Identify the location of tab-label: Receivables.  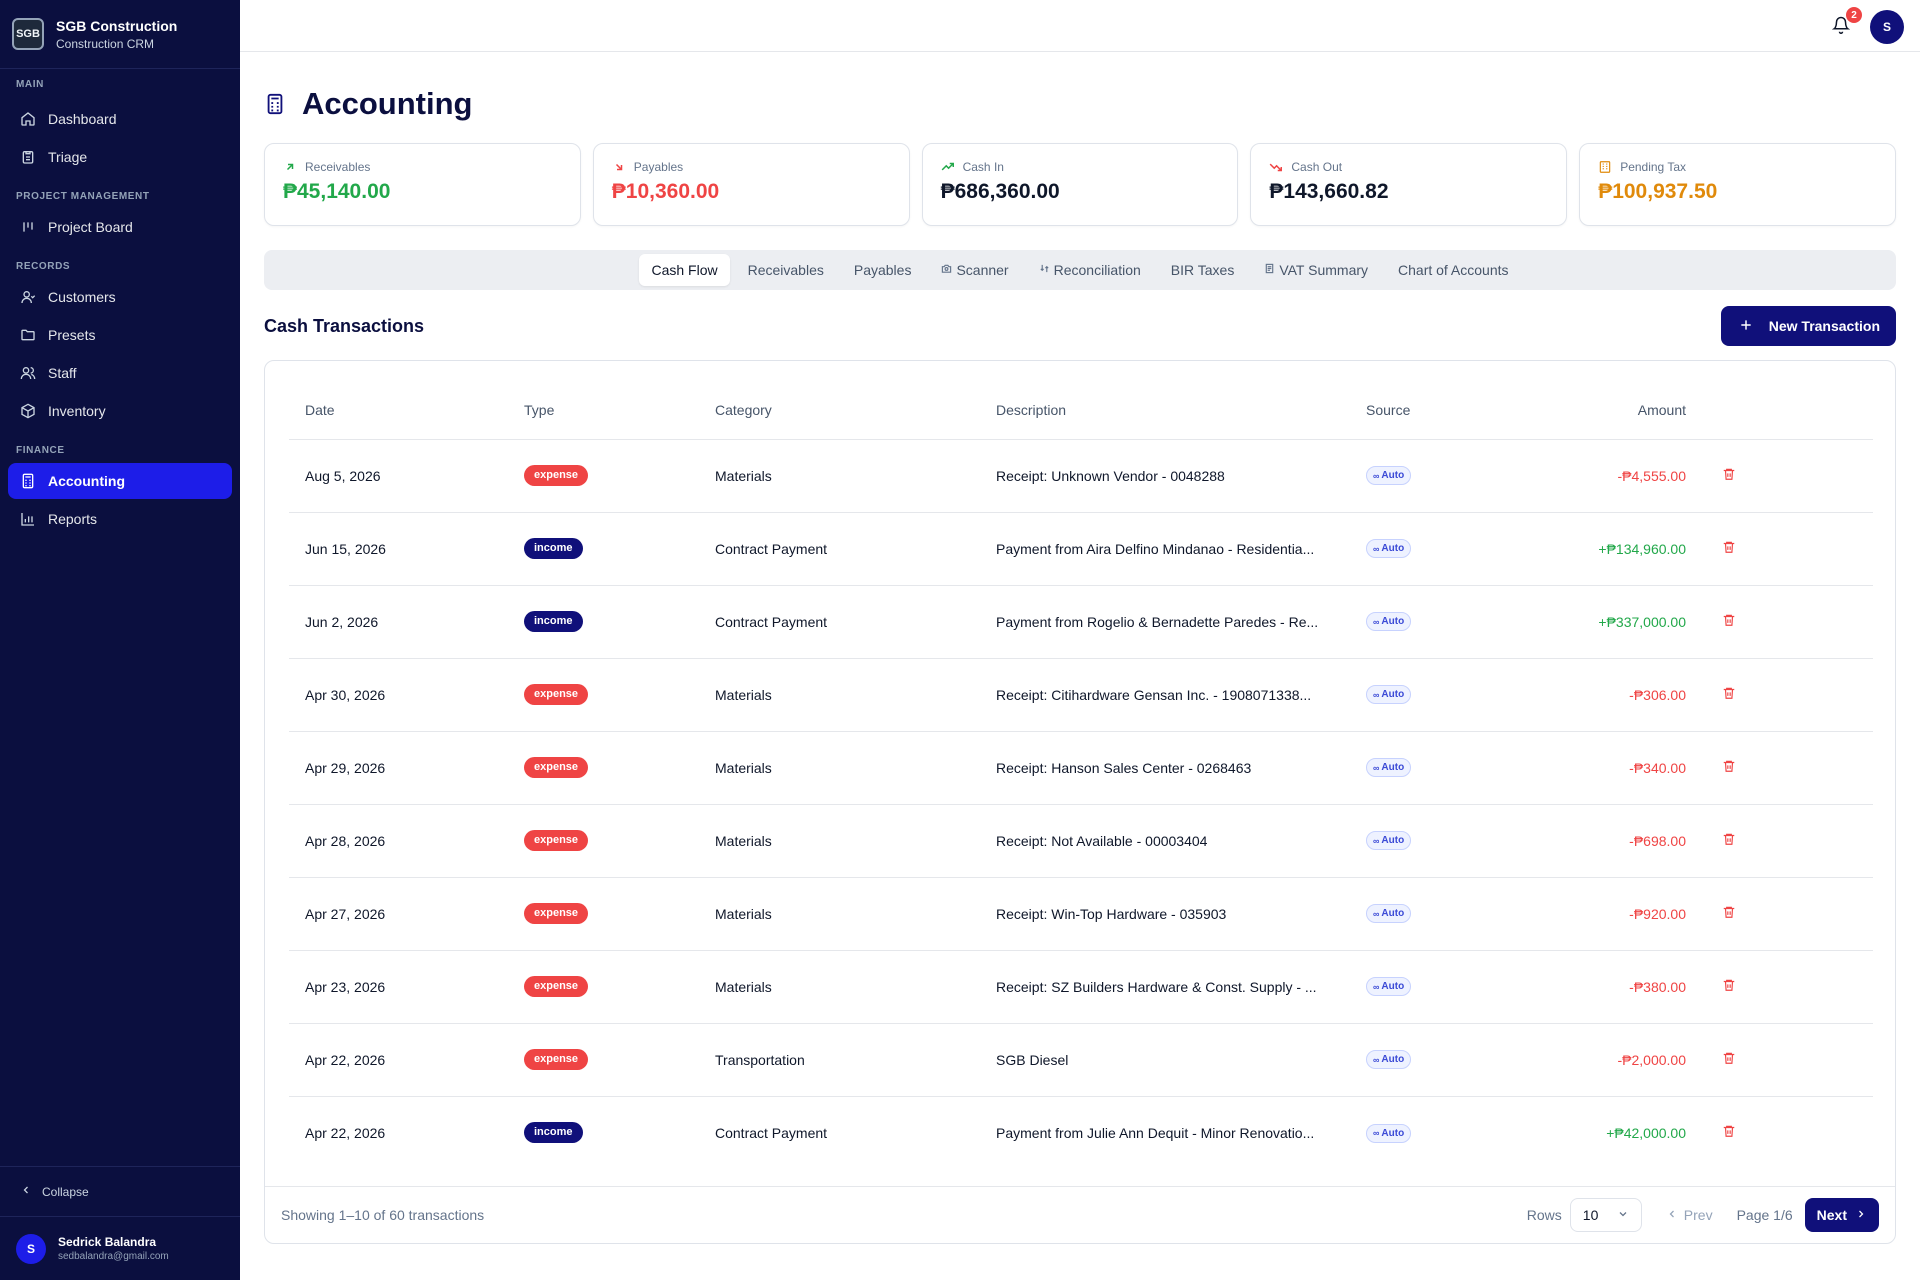
(785, 270).